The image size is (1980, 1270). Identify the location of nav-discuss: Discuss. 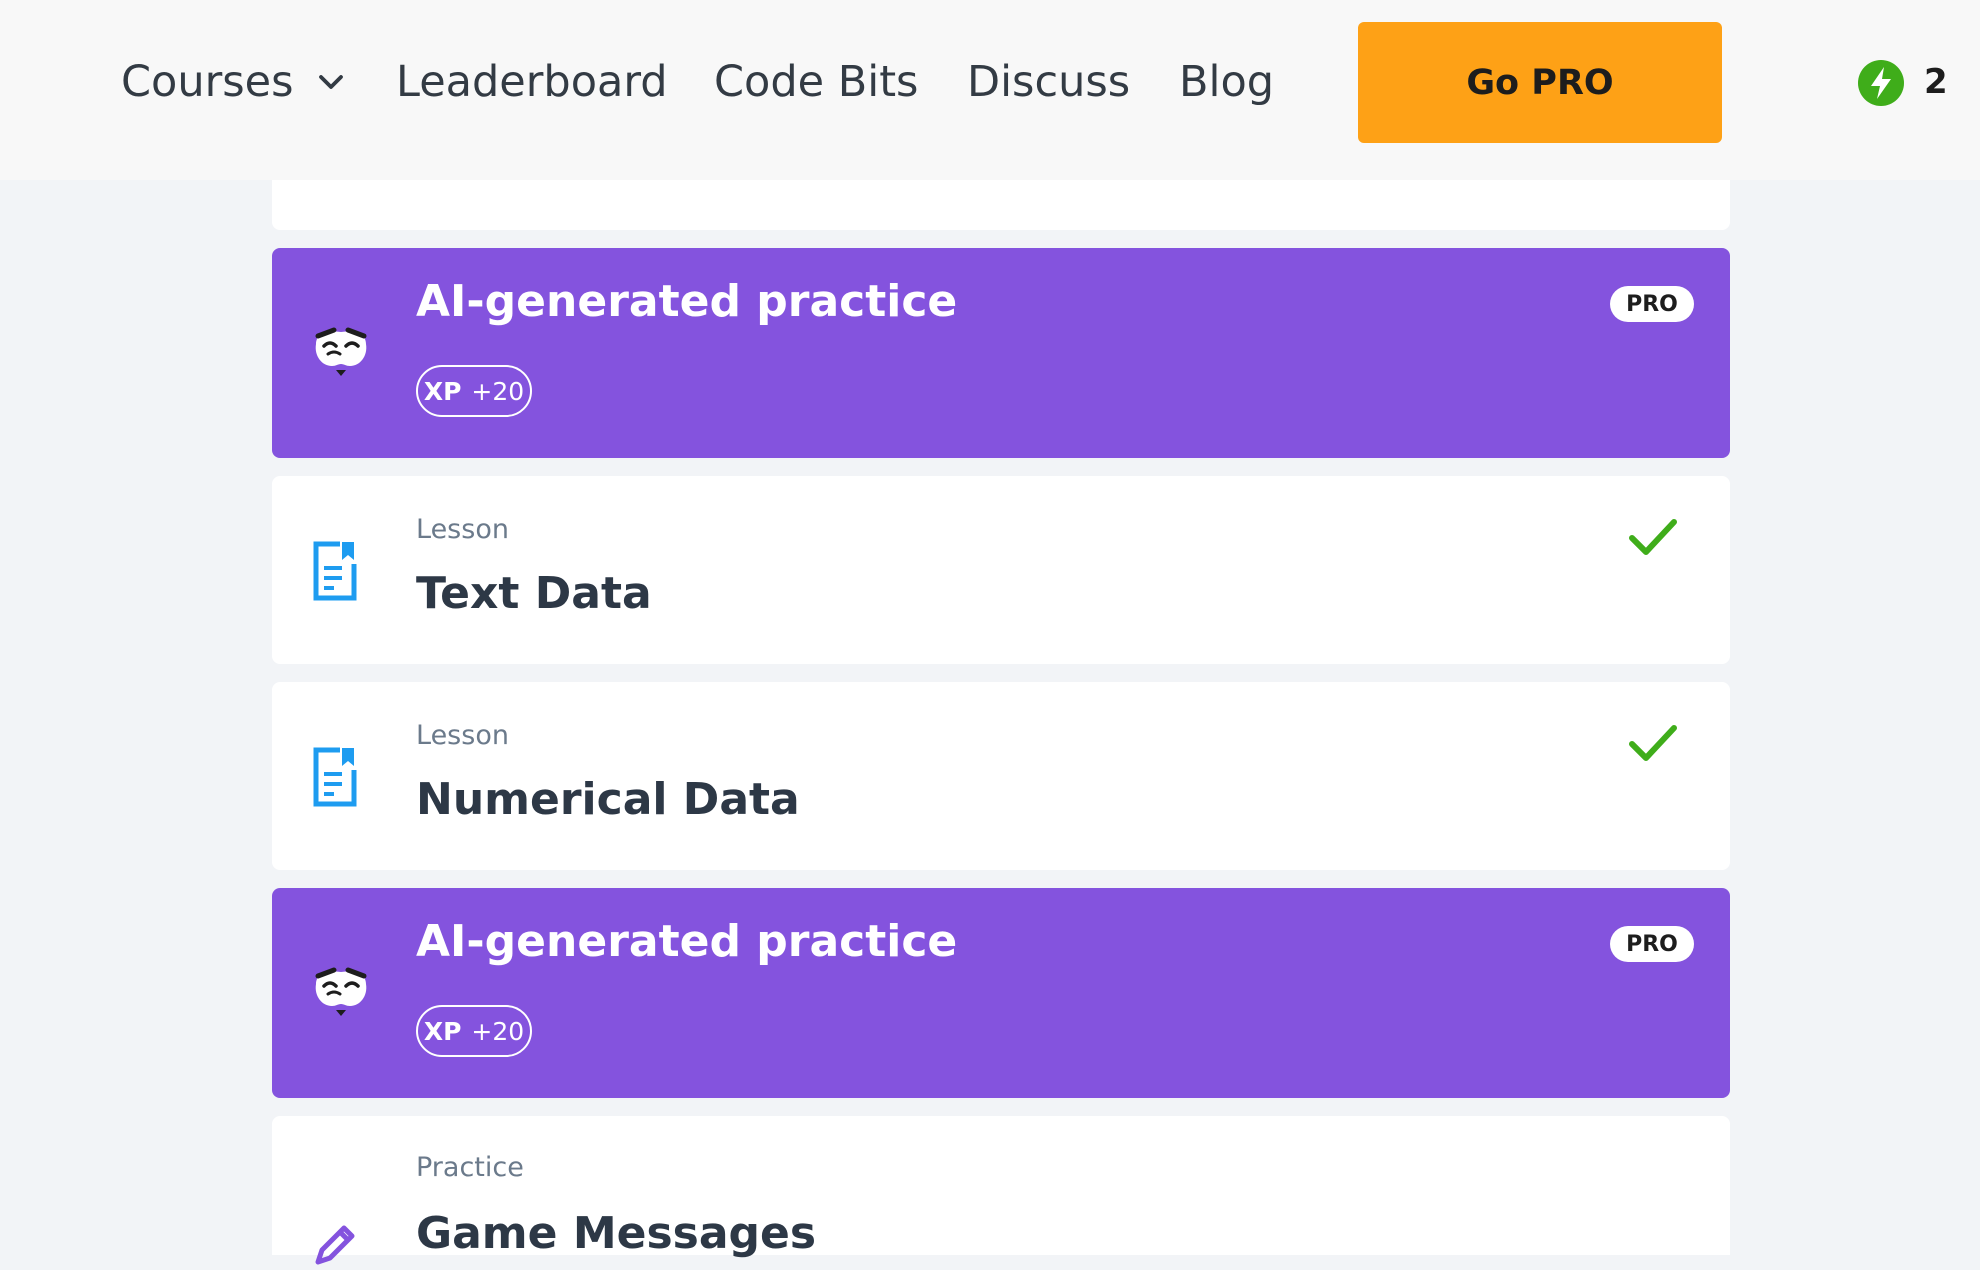
(1048, 82).